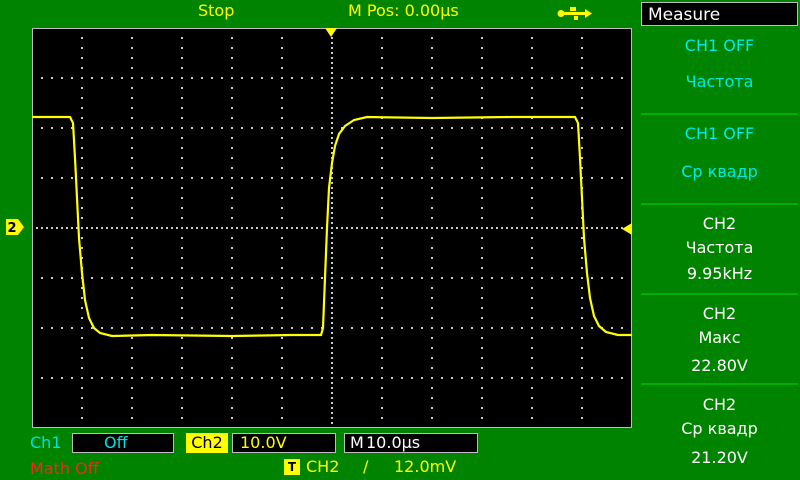  Describe the element at coordinates (719, 160) in the screenshot. I see `measure-slot-2: CH1 OFF Ср квадр` at that location.